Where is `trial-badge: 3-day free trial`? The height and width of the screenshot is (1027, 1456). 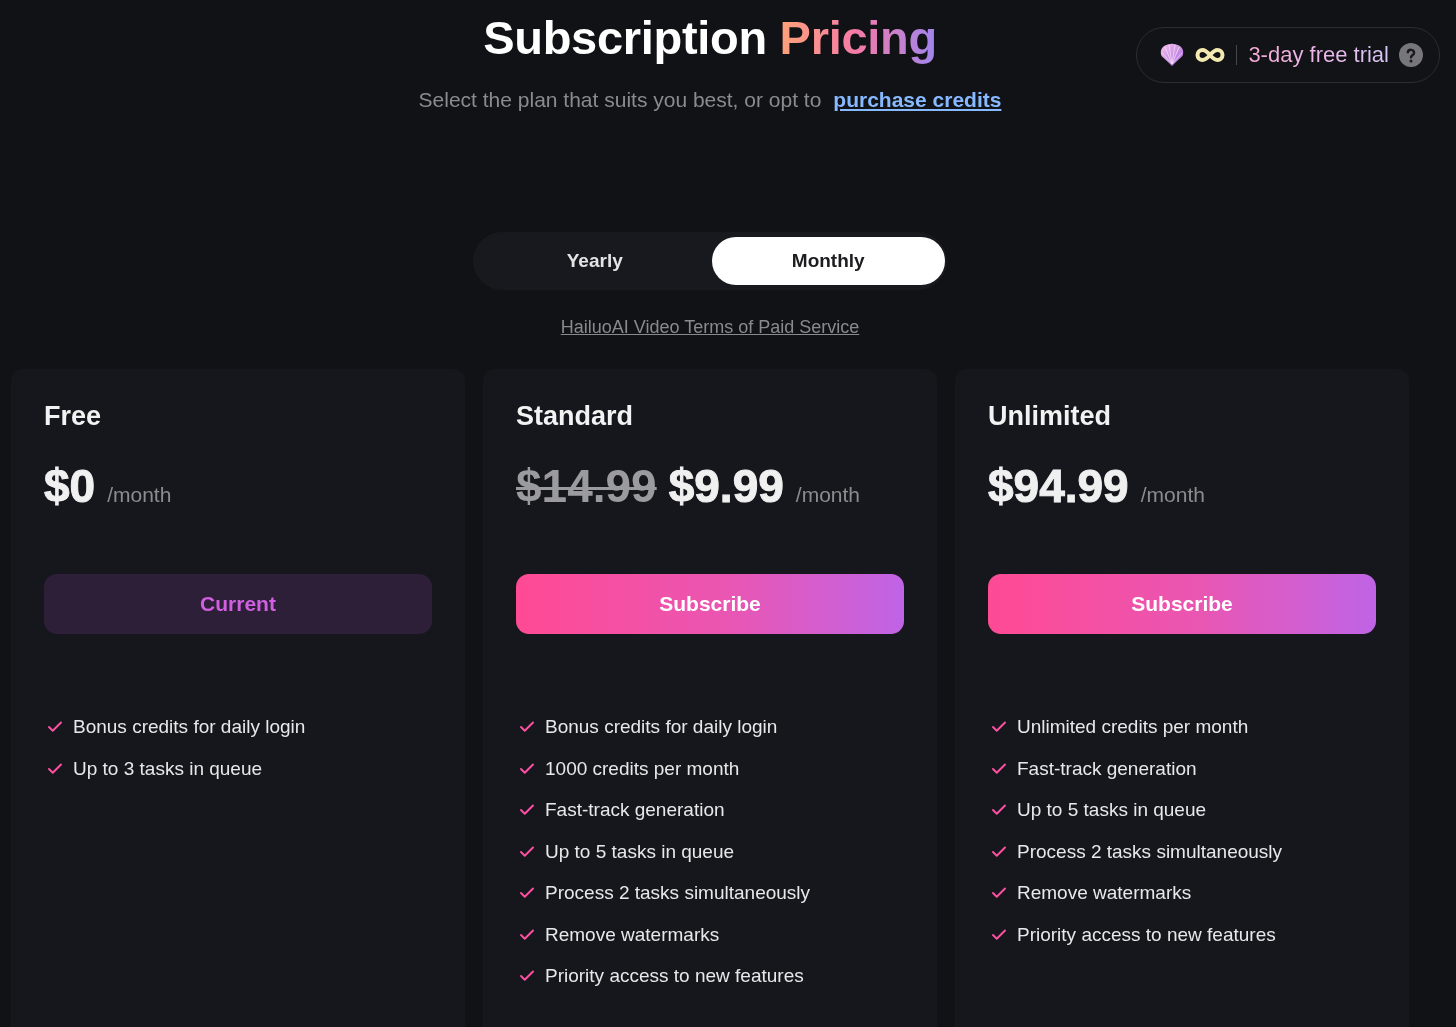 trial-badge: 3-day free trial is located at coordinates (1288, 55).